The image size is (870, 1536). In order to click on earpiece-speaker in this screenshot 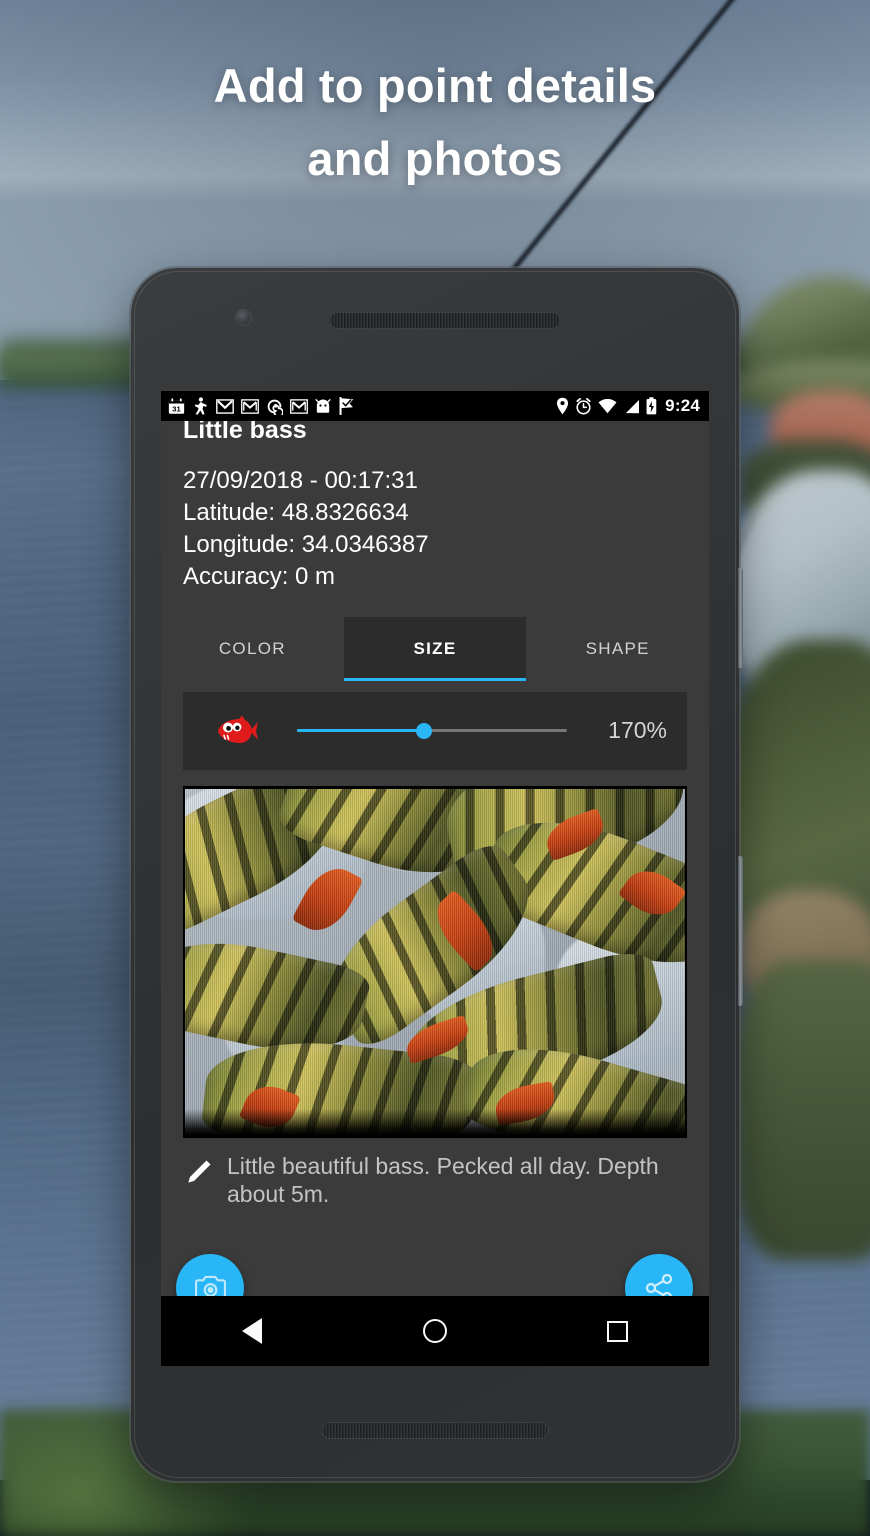, I will do `click(445, 320)`.